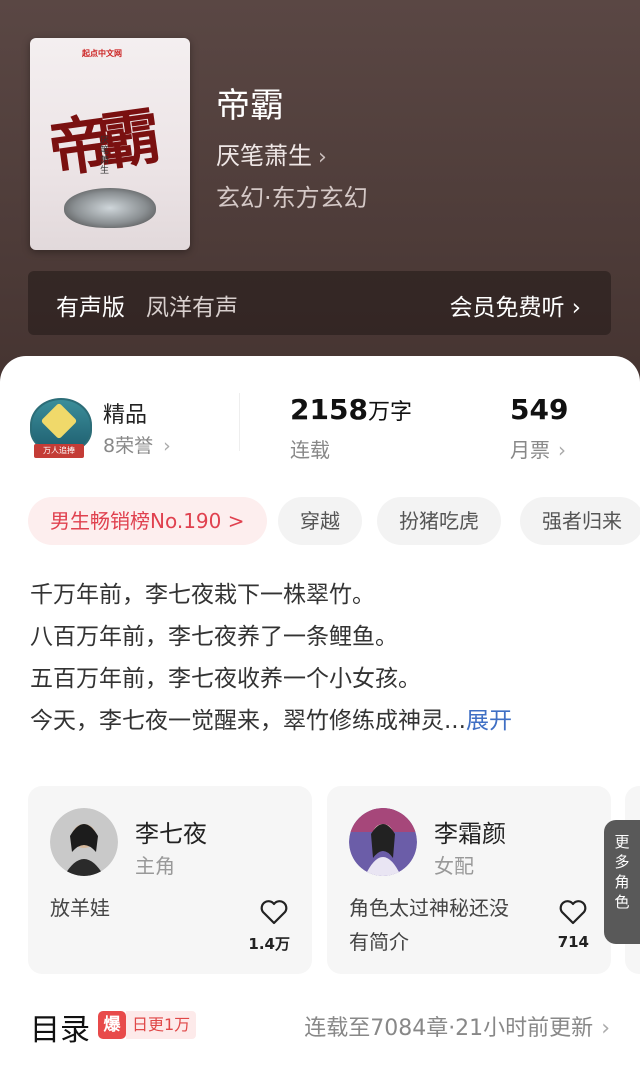 The width and height of the screenshot is (640, 1068). Describe the element at coordinates (110, 208) in the screenshot. I see `cover-art` at that location.